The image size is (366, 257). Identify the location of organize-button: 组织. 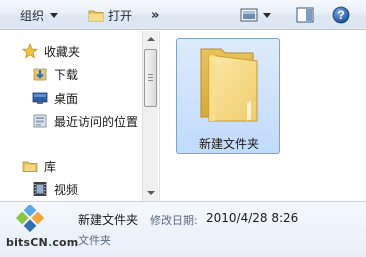
(39, 15).